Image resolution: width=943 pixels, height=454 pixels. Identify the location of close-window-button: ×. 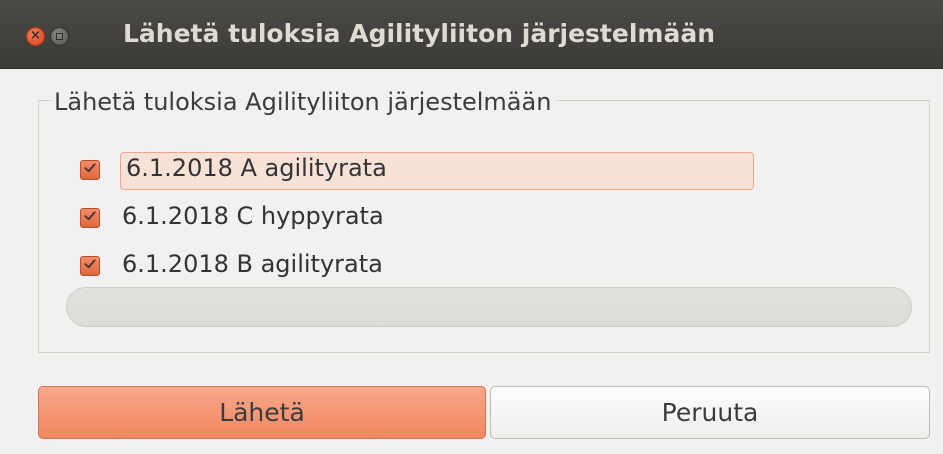
(35, 36).